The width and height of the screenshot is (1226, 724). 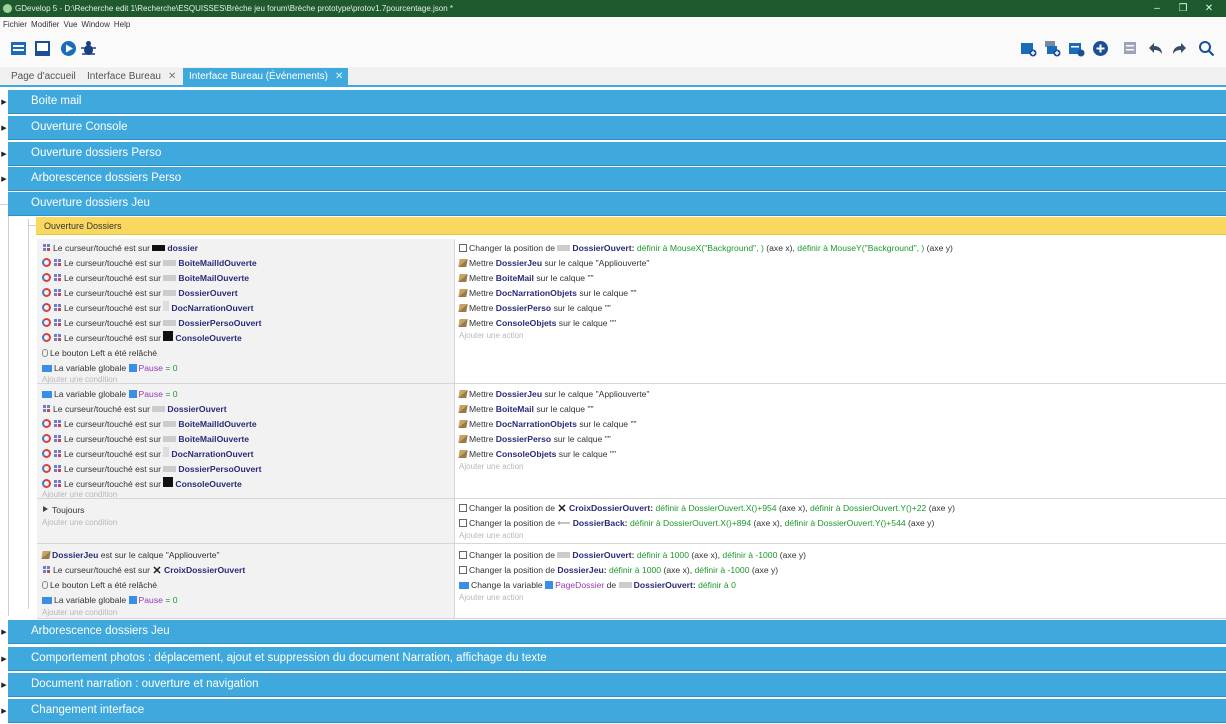 What do you see at coordinates (68, 510) in the screenshot?
I see `condition-text: Toujours` at bounding box center [68, 510].